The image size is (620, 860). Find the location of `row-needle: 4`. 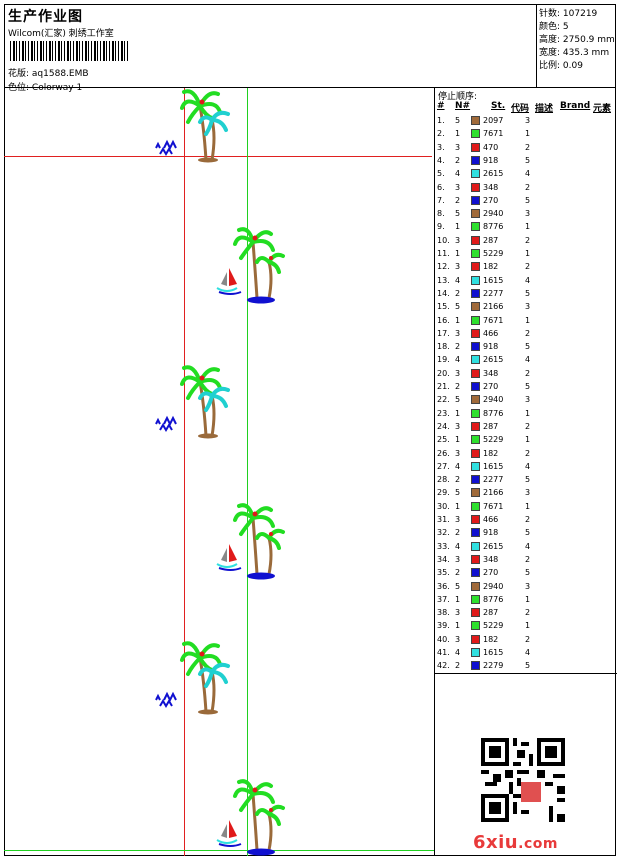

row-needle: 4 is located at coordinates (458, 546).